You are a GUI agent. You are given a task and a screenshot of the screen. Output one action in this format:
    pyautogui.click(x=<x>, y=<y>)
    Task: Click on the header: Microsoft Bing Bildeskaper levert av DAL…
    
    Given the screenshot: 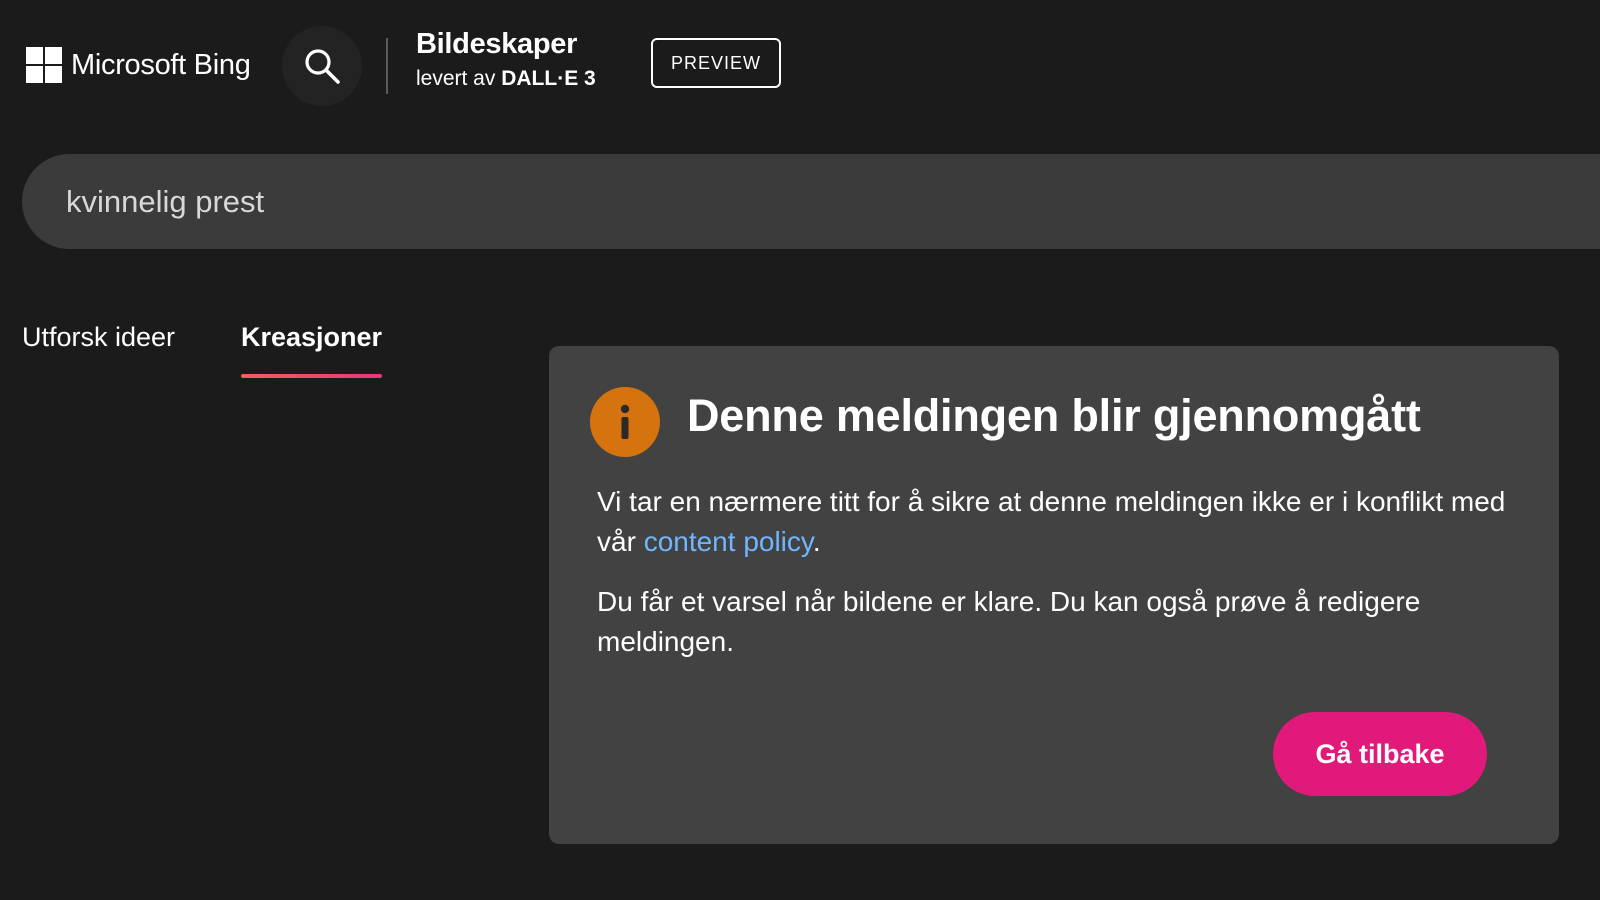 What is the action you would take?
    pyautogui.click(x=800, y=65)
    